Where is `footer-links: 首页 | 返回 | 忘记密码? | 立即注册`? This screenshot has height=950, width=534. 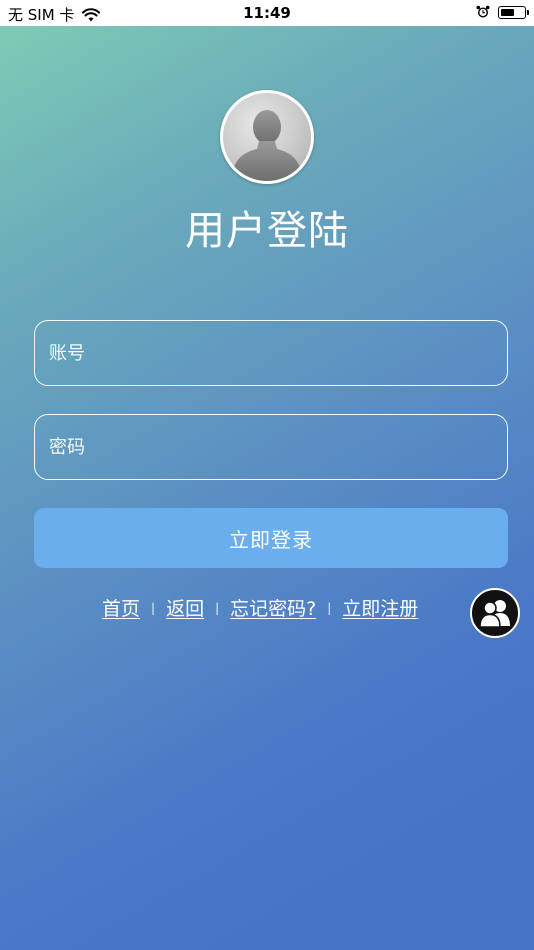
footer-links: 首页 | 返回 | 忘记密码? | 立即注册 is located at coordinates (260, 607).